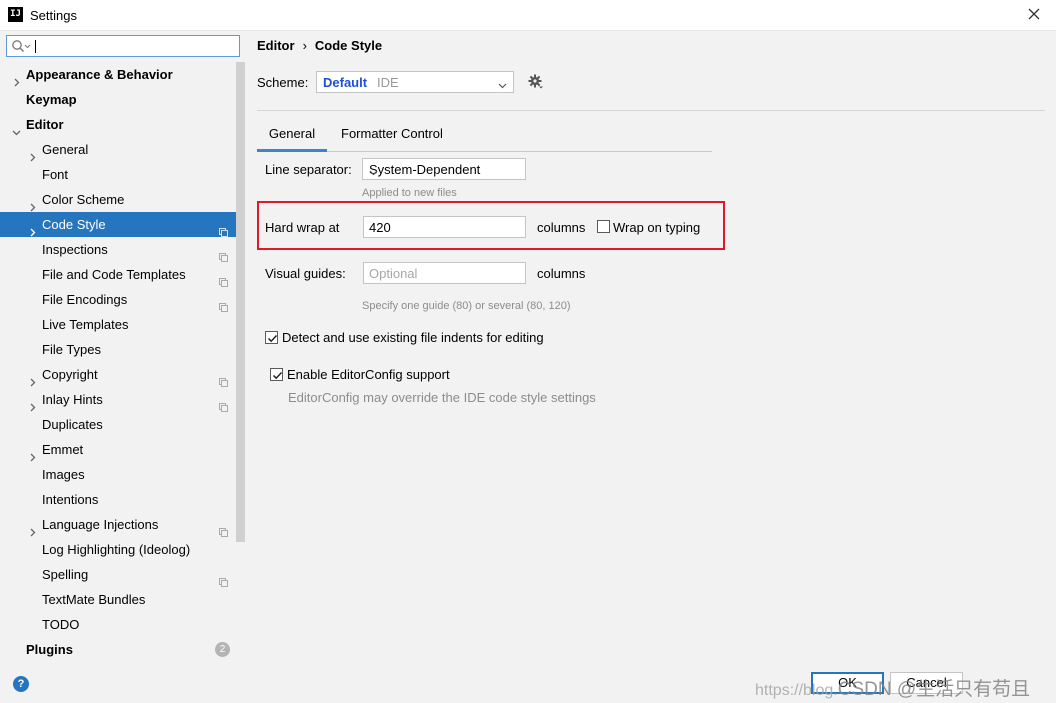 This screenshot has height=703, width=1056. What do you see at coordinates (83, 199) in the screenshot?
I see `sidebar-item-label: Color Scheme` at bounding box center [83, 199].